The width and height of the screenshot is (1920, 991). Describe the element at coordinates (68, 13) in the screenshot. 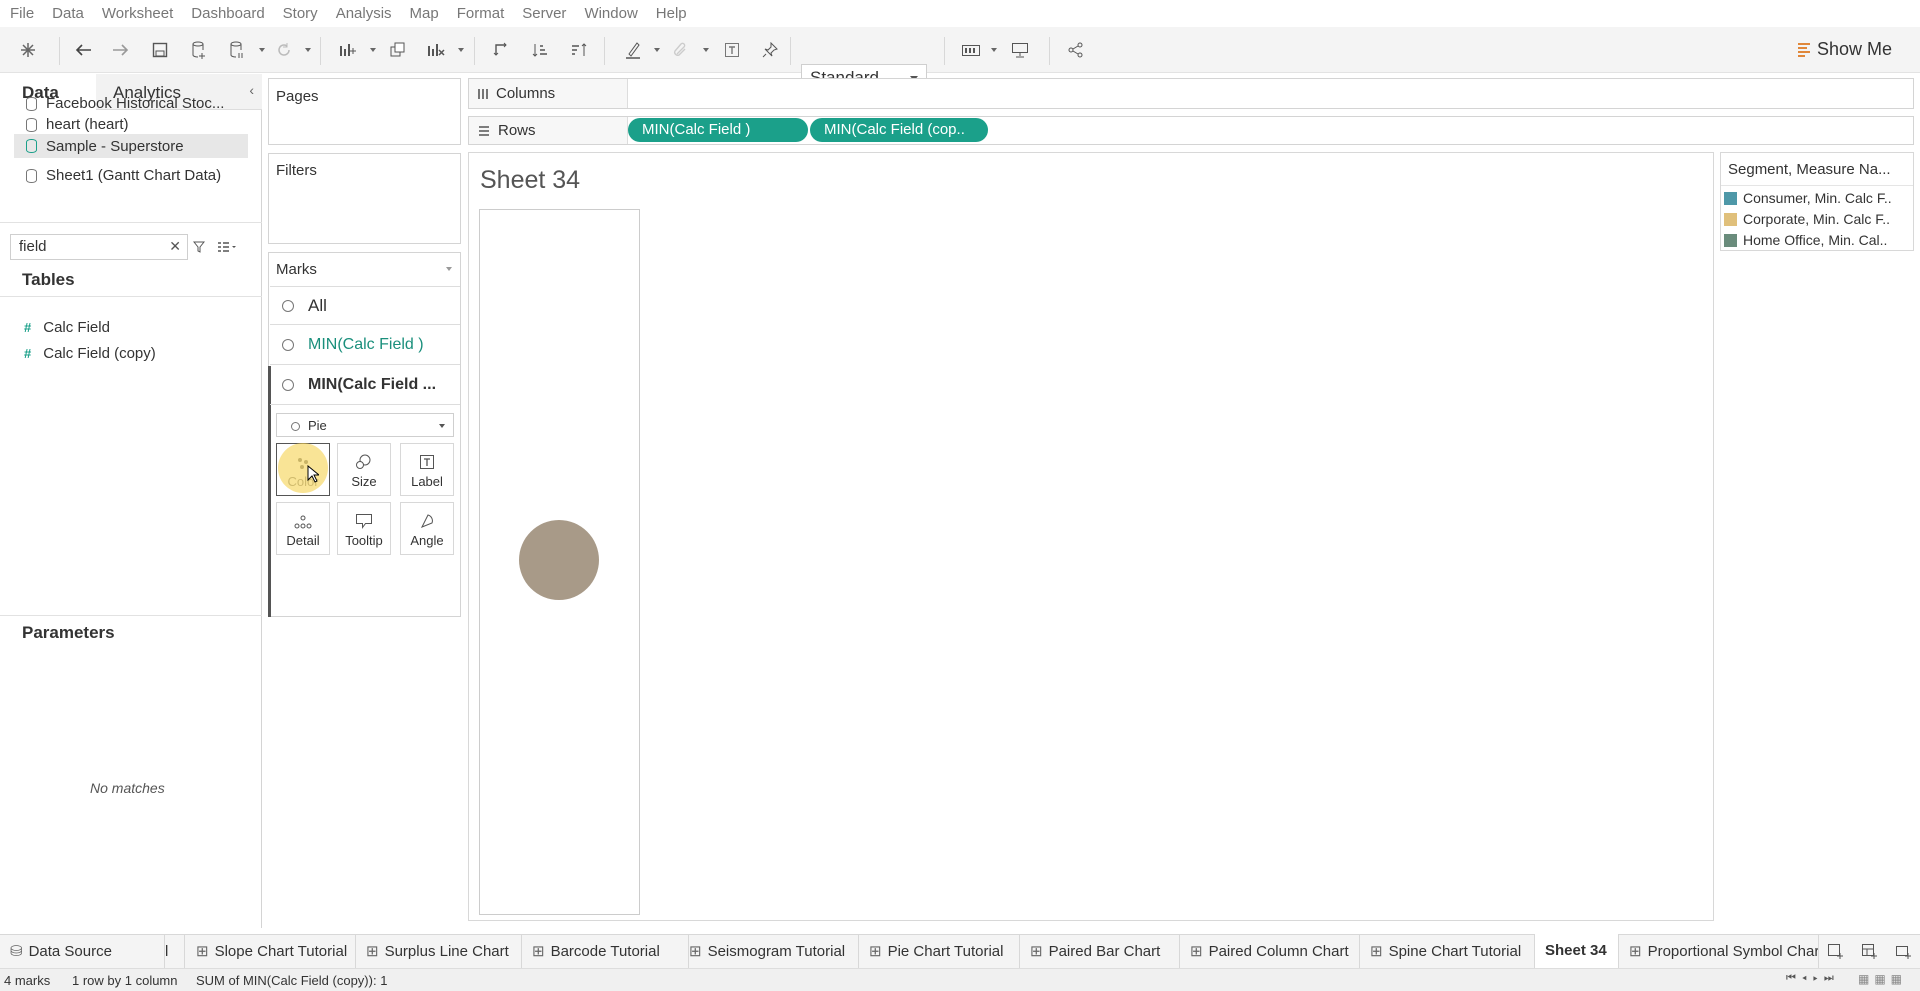

I see `menu-data: Data` at that location.